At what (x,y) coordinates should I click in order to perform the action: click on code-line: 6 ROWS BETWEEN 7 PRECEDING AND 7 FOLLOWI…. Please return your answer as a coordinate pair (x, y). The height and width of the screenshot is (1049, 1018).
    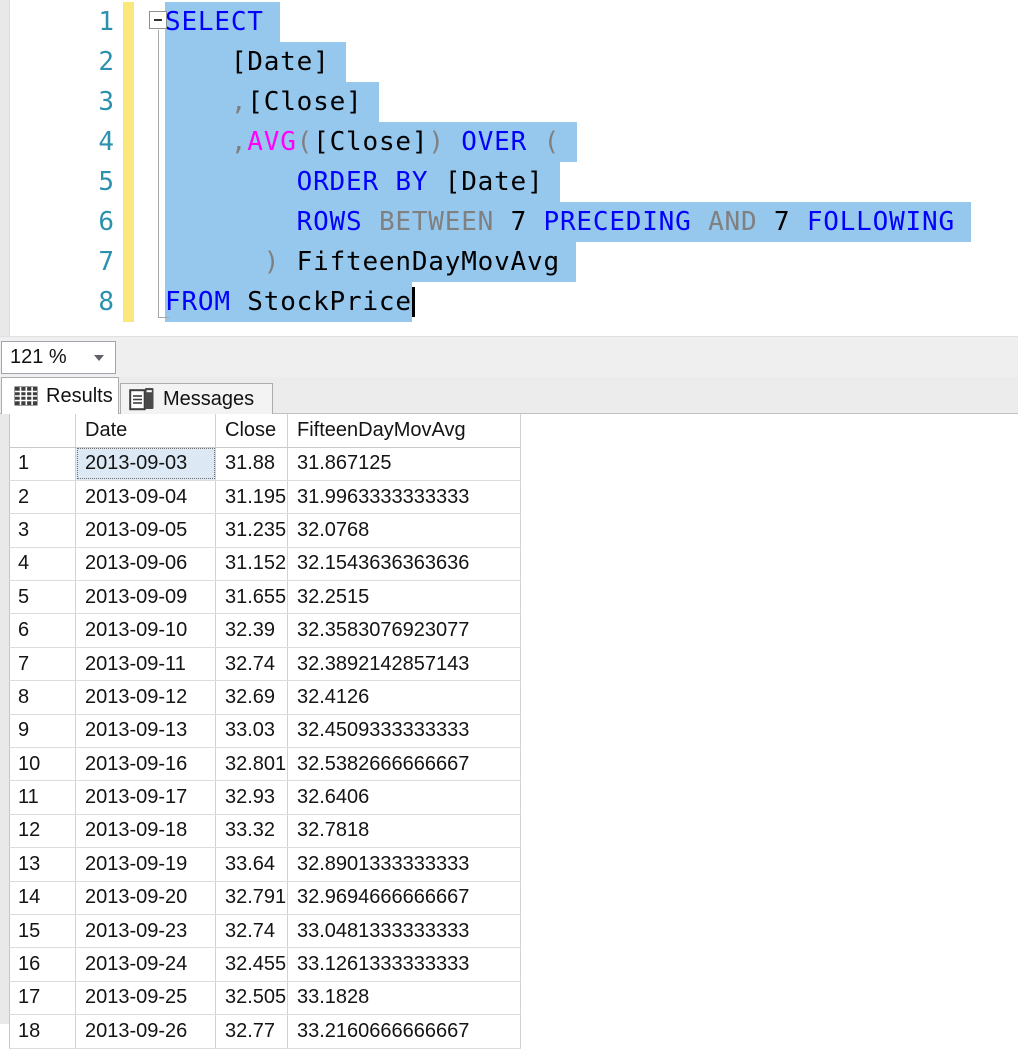
    Looking at the image, I should click on (509, 222).